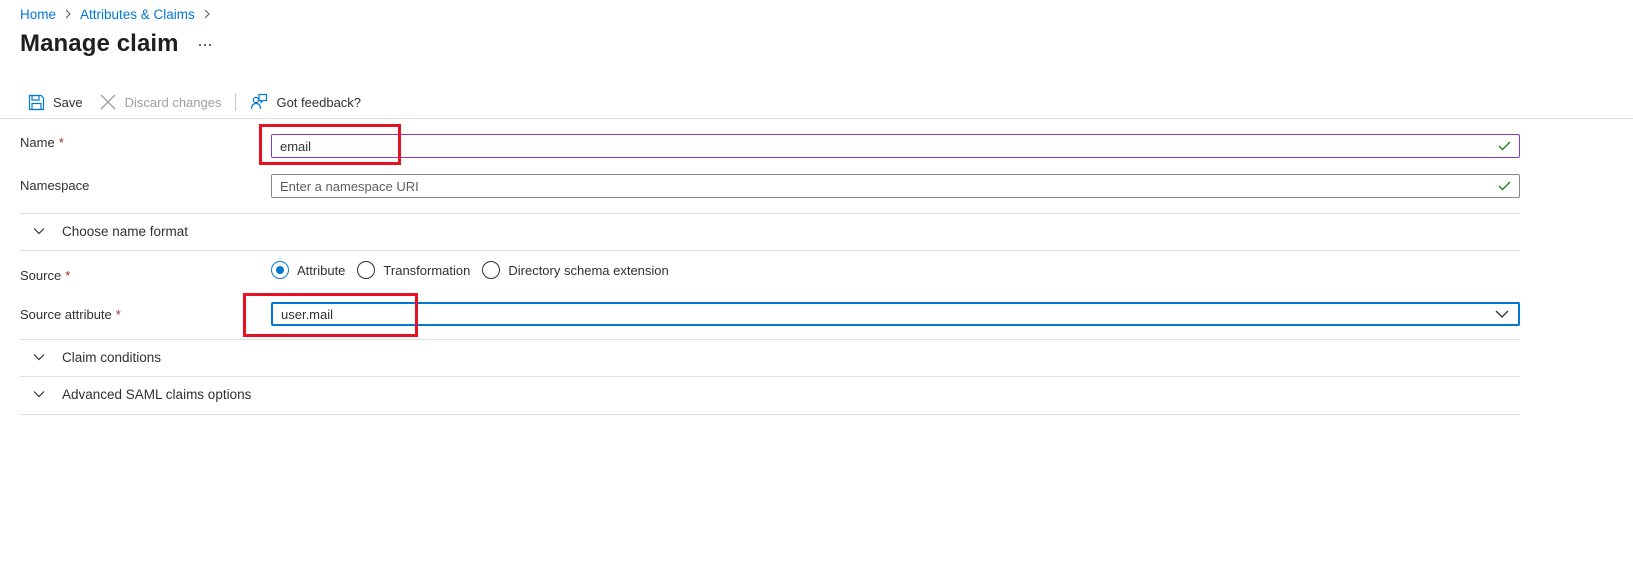  Describe the element at coordinates (38, 14) in the screenshot. I see `breadcrumb-home-link: Home` at that location.